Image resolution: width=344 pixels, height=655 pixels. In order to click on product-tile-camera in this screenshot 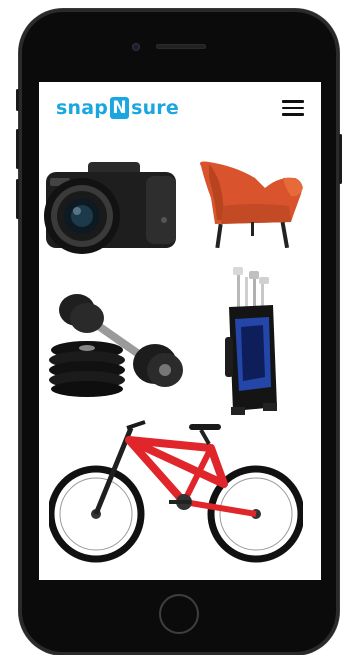, I will do `click(110, 207)`.